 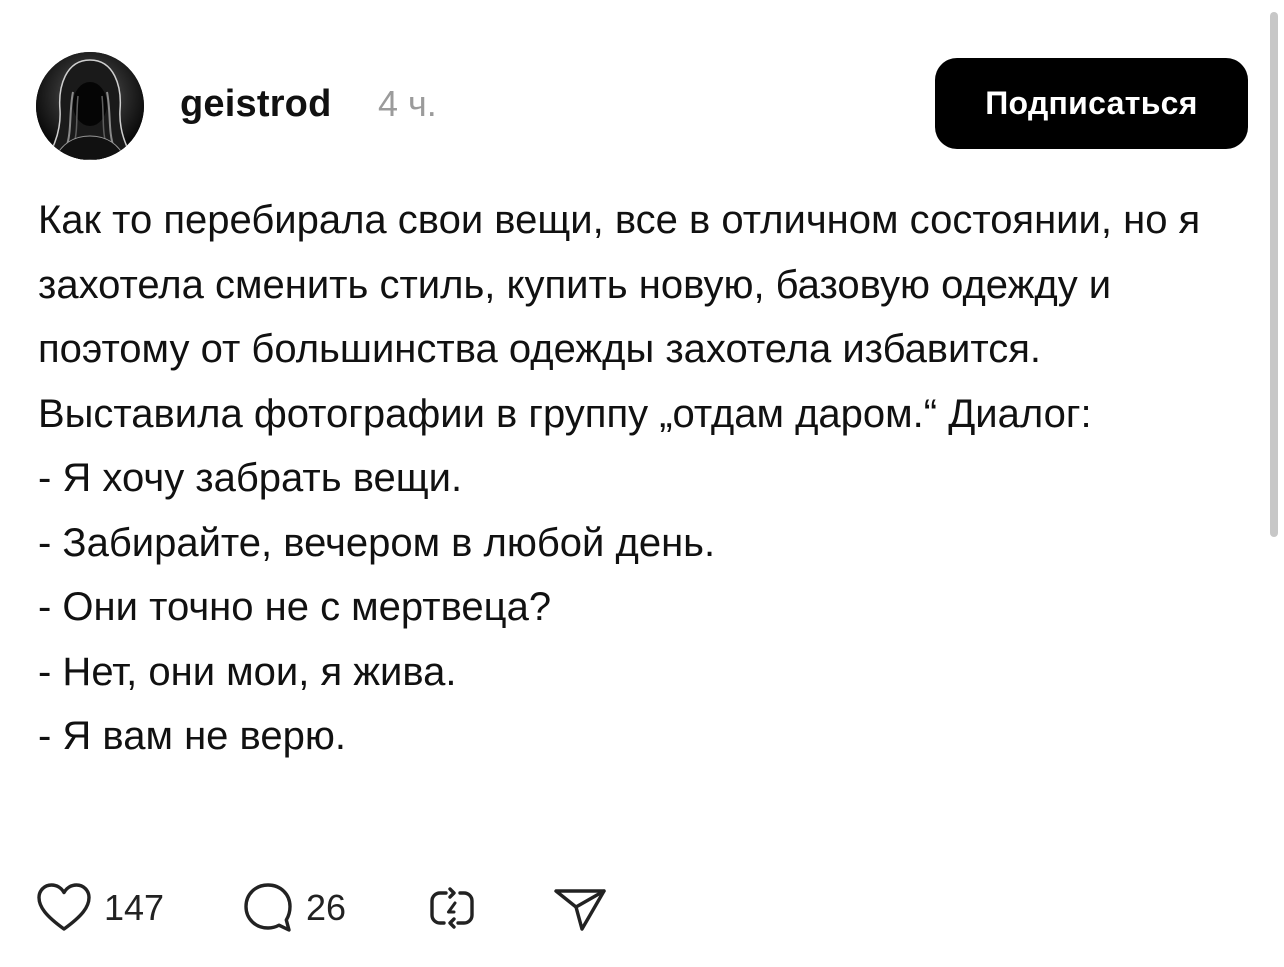 I want to click on scrollbar, so click(x=1274, y=274).